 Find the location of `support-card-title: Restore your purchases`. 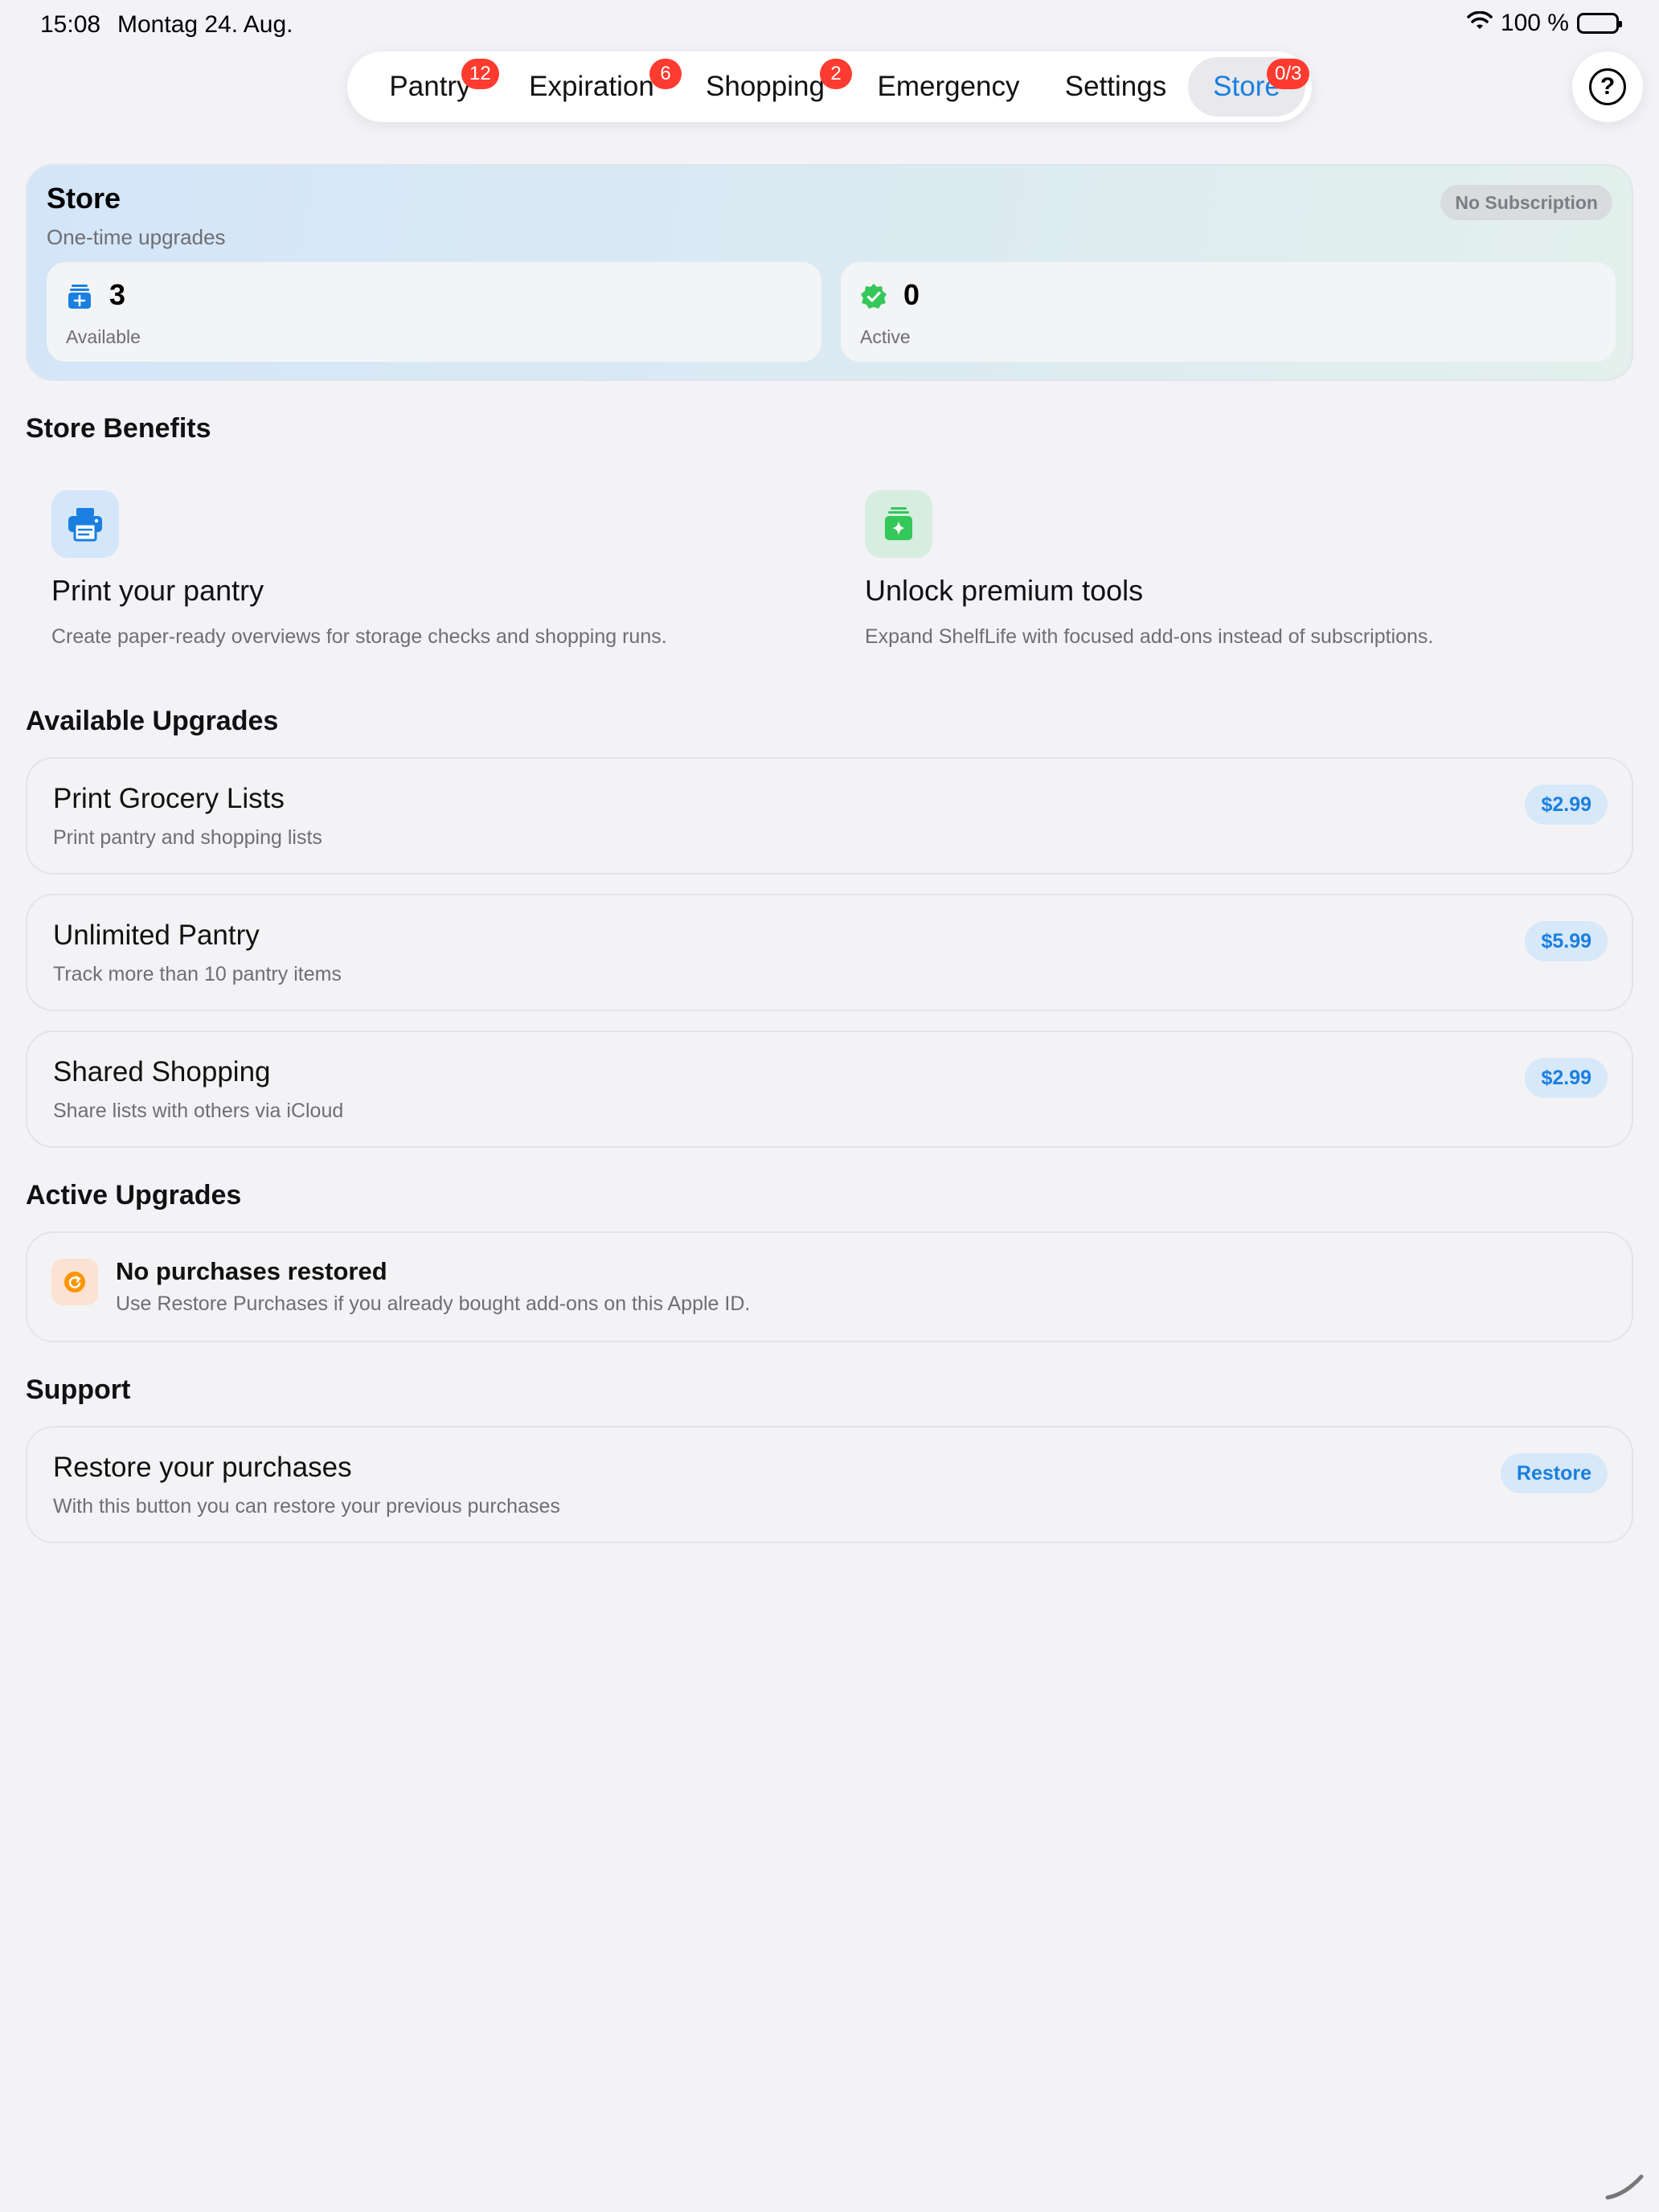

support-card-title: Restore your purchases is located at coordinates (202, 1467).